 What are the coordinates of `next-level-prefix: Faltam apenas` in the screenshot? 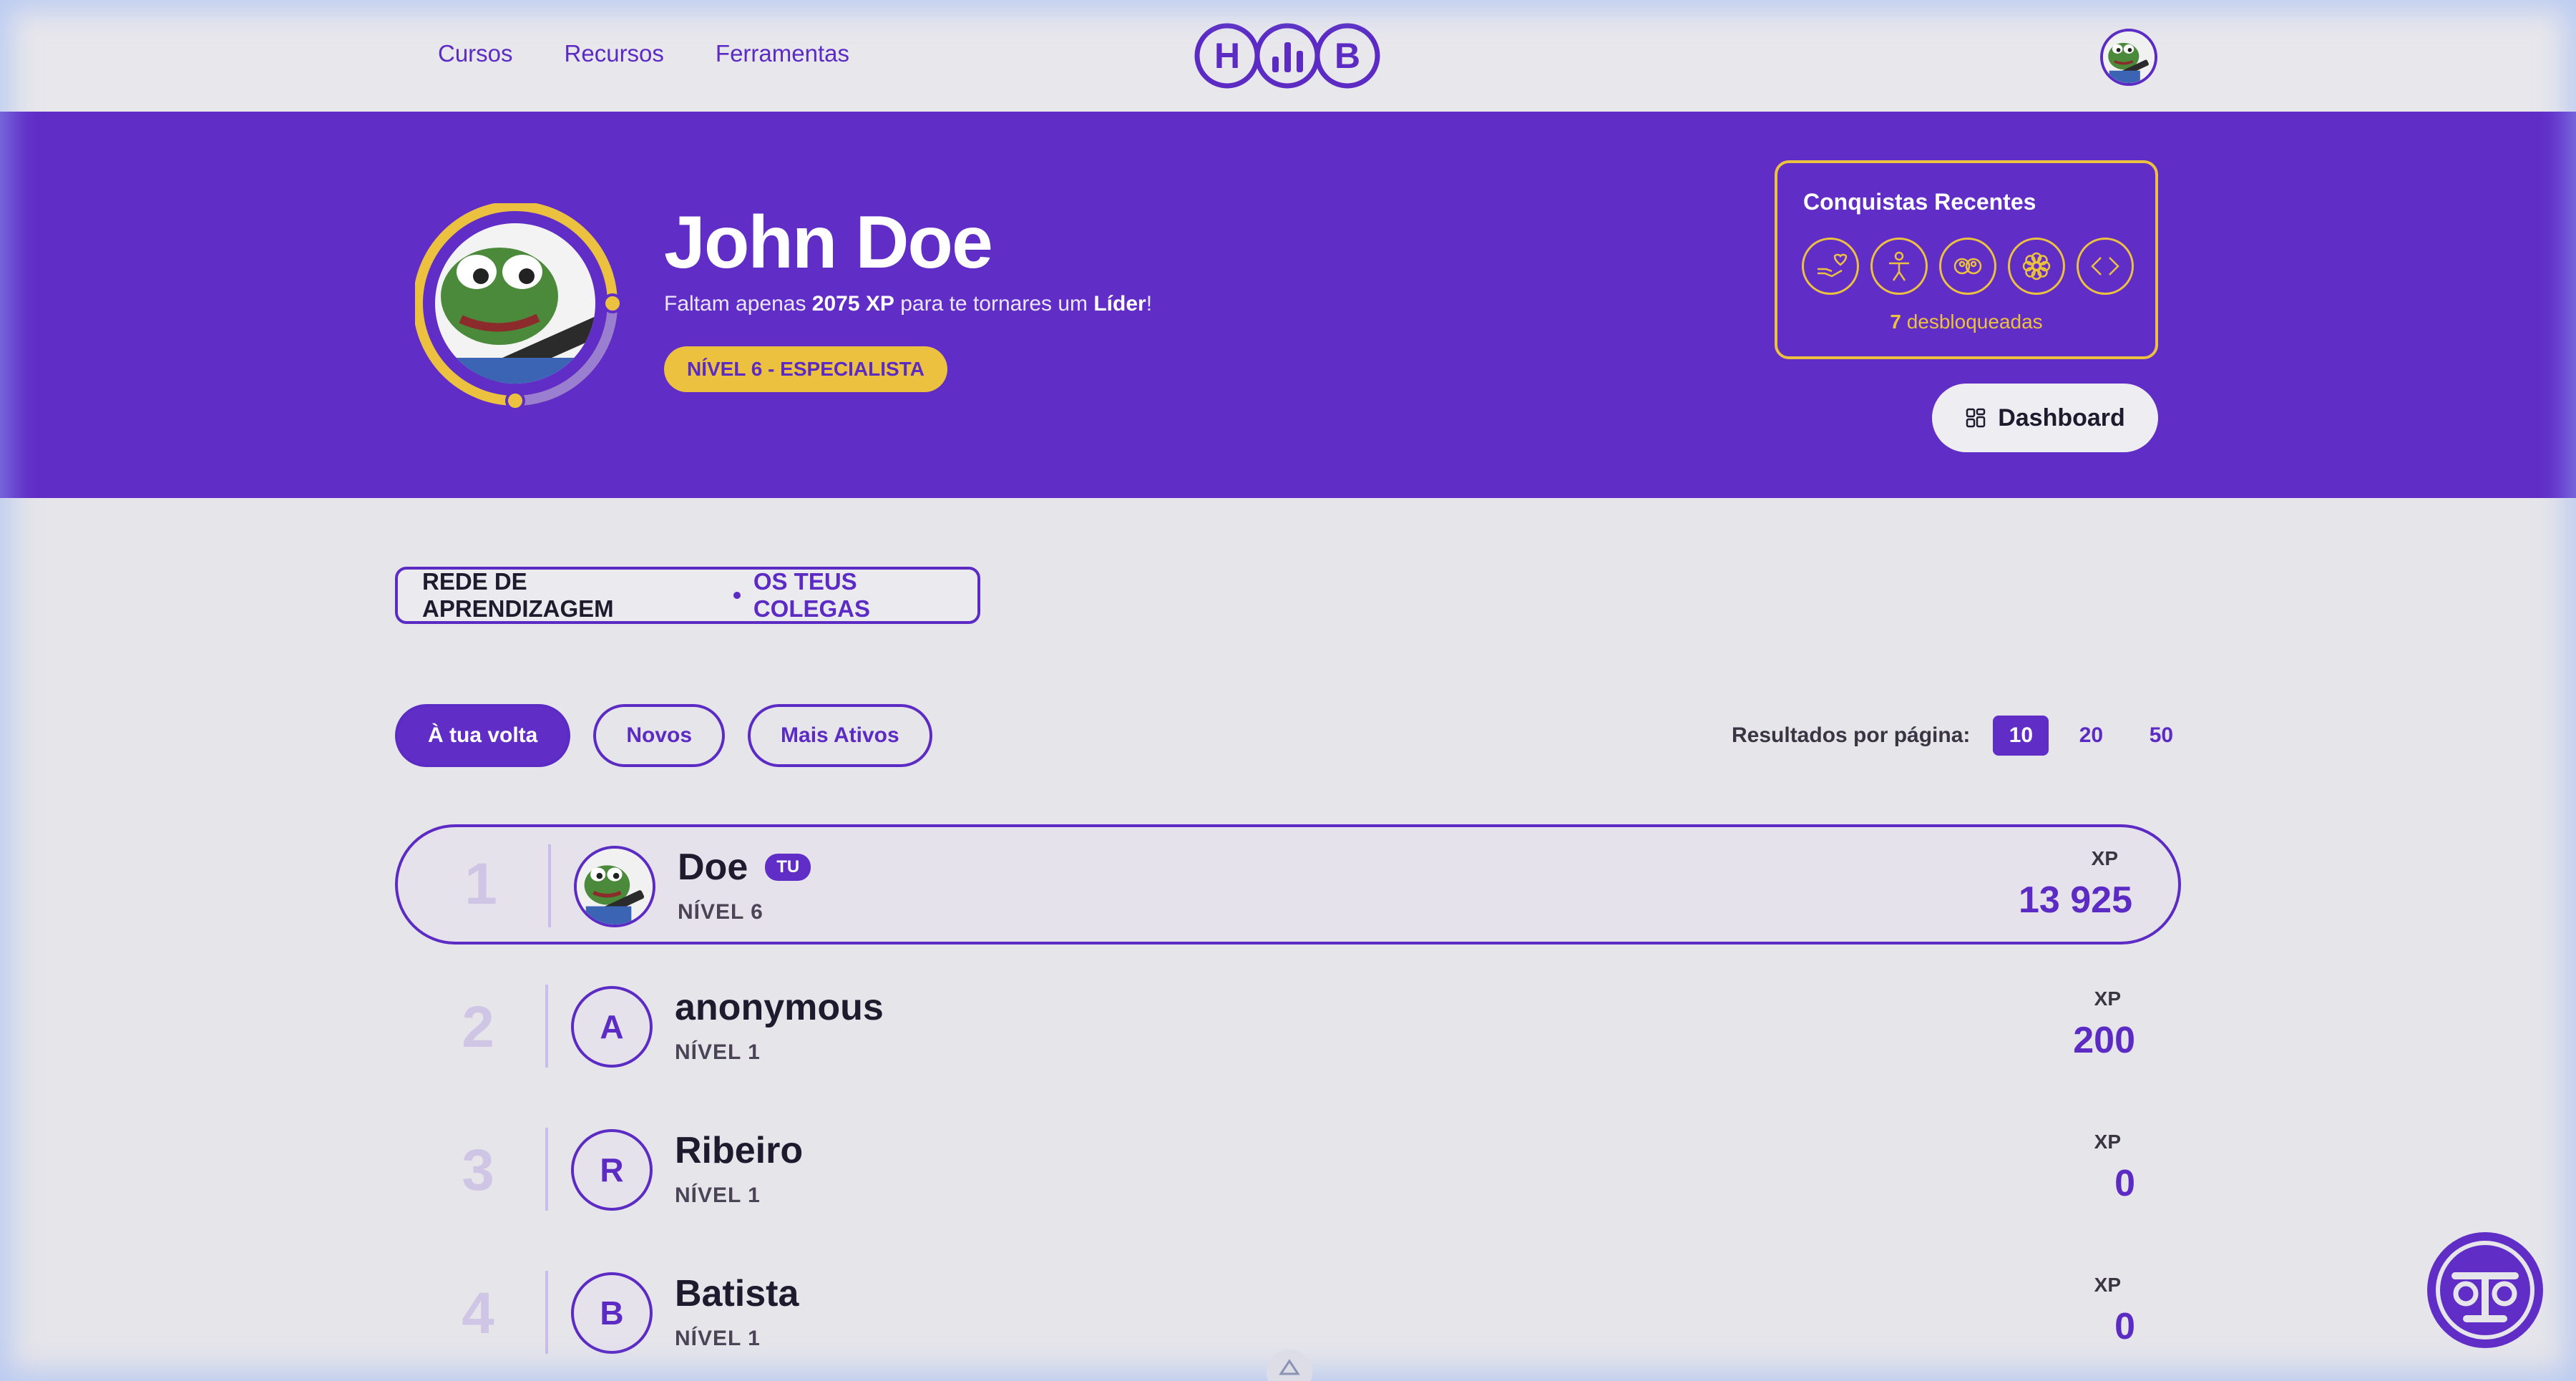 It's located at (738, 304).